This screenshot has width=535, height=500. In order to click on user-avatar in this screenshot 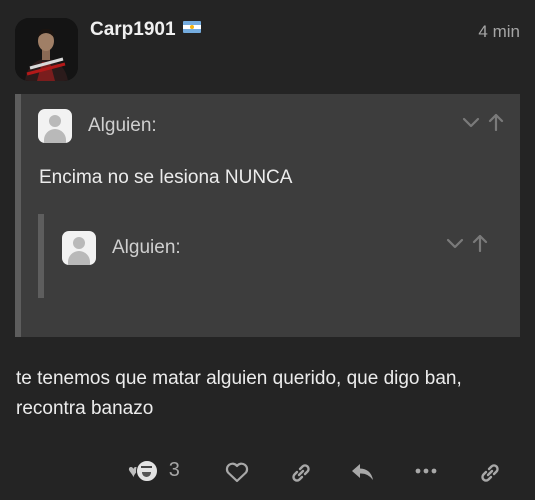, I will do `click(46, 49)`.